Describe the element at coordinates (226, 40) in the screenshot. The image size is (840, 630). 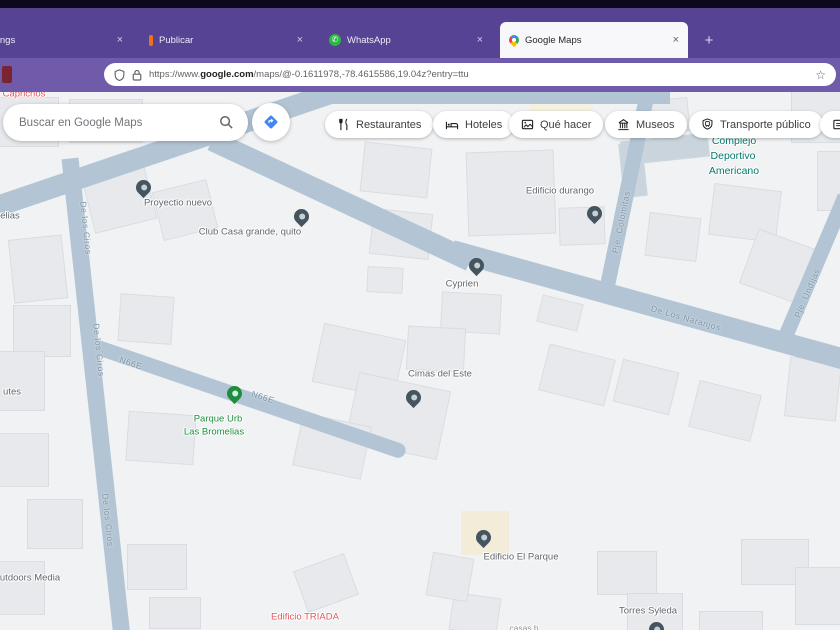
I see `tab-publicar: Publicar ×` at that location.